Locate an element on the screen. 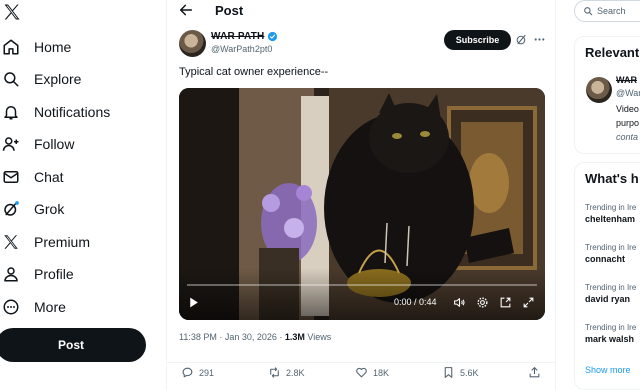 The image size is (640, 390). trend-item: cheltenham is located at coordinates (610, 219).